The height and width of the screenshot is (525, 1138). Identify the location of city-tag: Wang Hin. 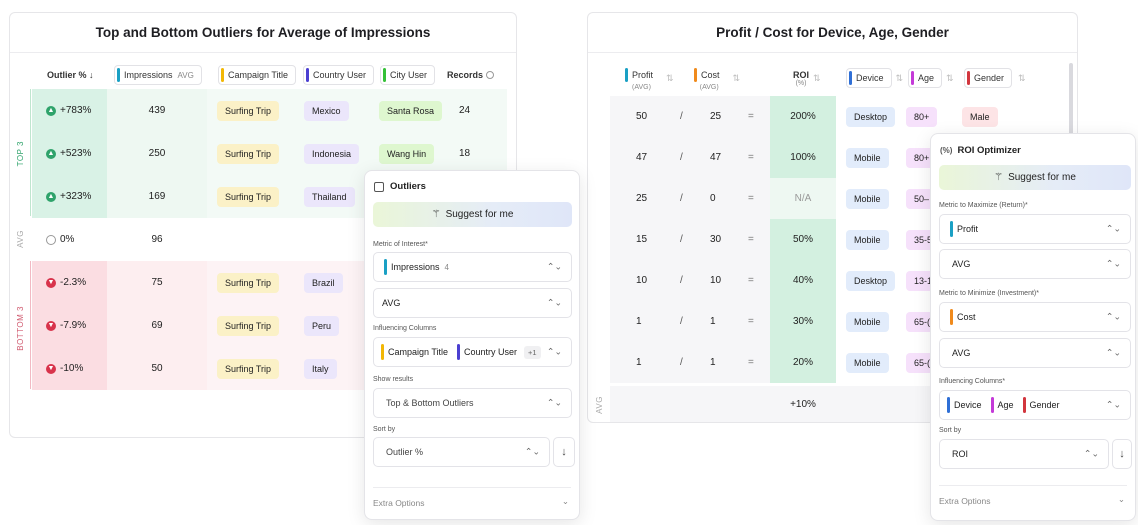
(407, 153).